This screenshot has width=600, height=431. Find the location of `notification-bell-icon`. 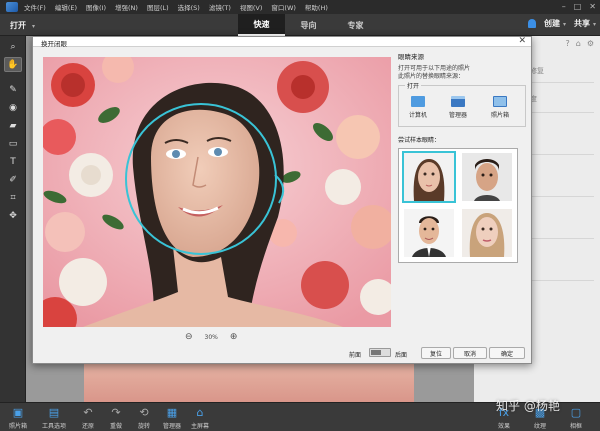

notification-bell-icon is located at coordinates (531, 23).